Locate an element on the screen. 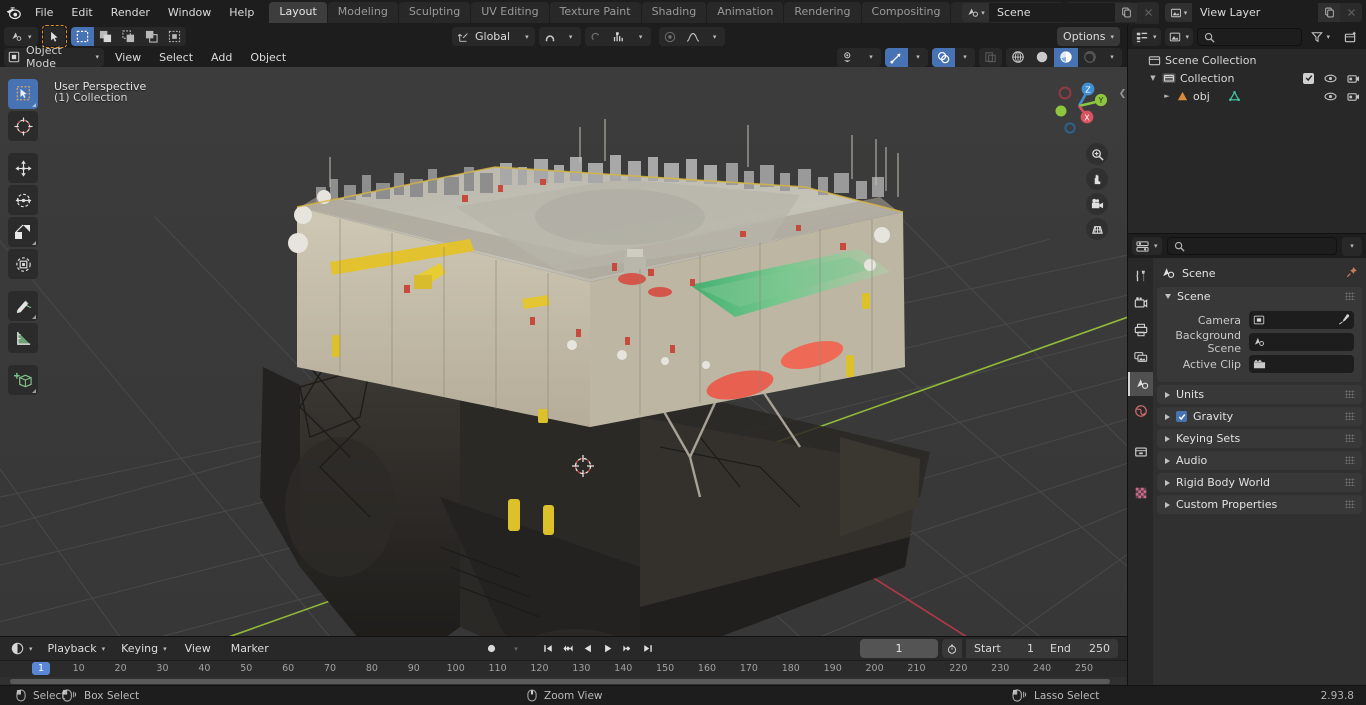 The width and height of the screenshot is (1366, 705). navigation-gizmo: Z Y X is located at coordinates (1079, 106).